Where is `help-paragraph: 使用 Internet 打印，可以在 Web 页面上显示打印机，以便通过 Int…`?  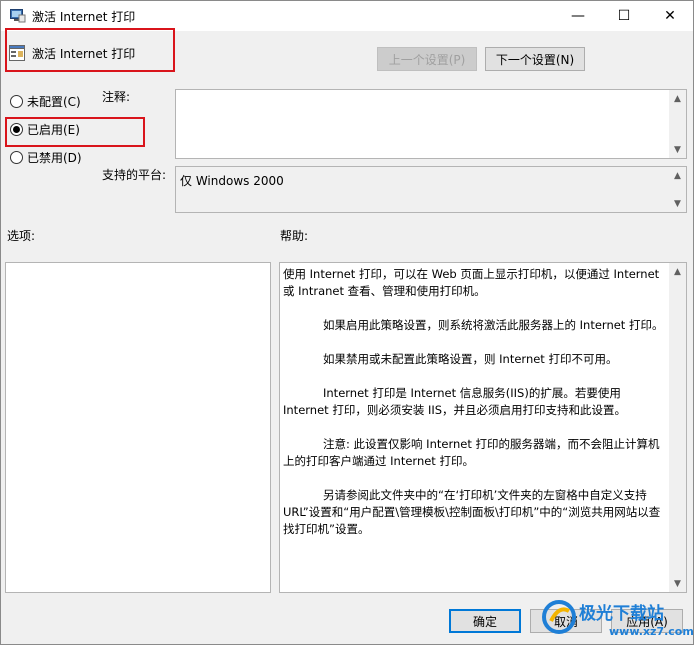 help-paragraph: 使用 Internet 打印，可以在 Web 页面上显示打印机，以便通过 Int… is located at coordinates (471, 282).